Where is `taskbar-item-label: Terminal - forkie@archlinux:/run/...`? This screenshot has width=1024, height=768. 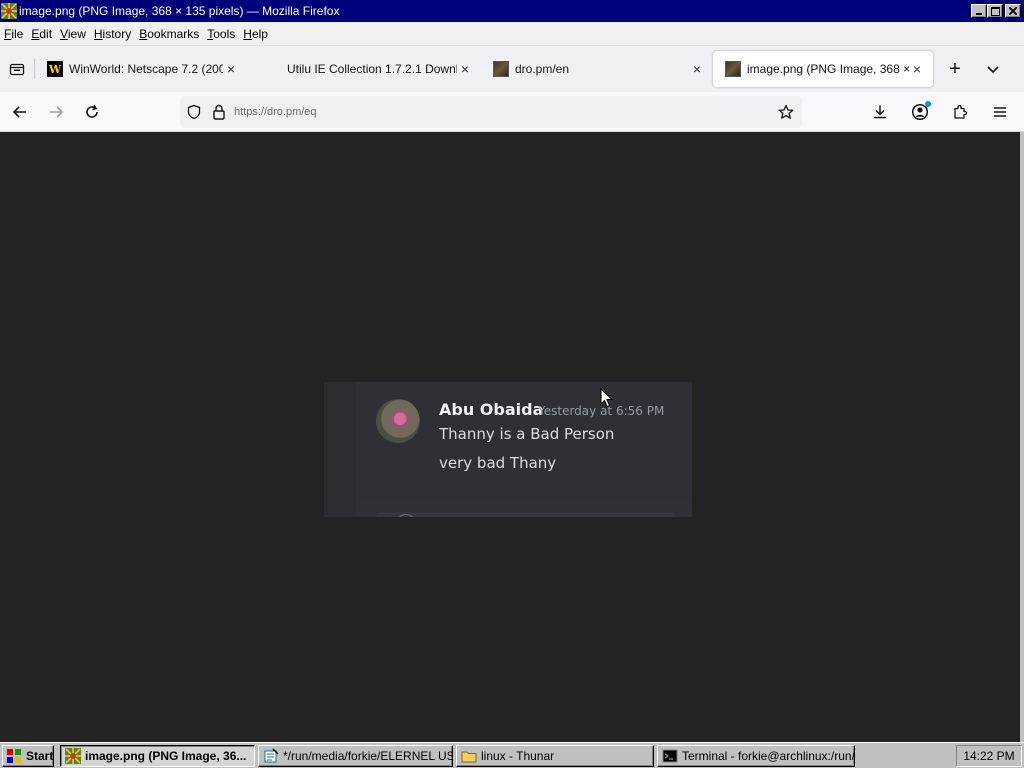 taskbar-item-label: Terminal - forkie@archlinux:/run/... is located at coordinates (768, 755).